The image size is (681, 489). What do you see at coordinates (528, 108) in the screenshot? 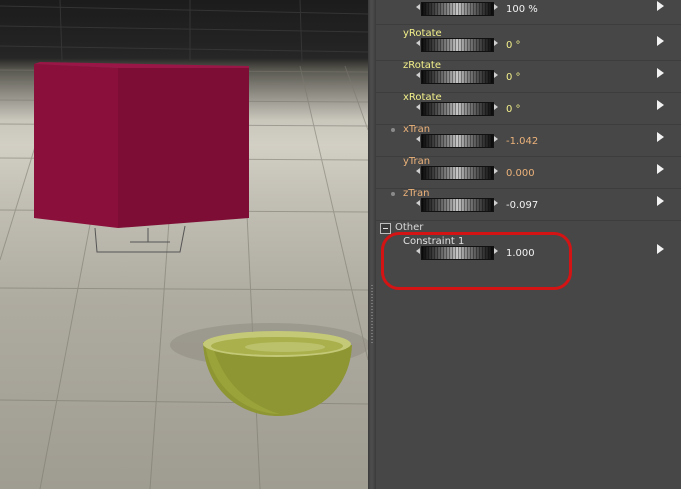
I see `param-row-xrotate: xRotate 0 °` at bounding box center [528, 108].